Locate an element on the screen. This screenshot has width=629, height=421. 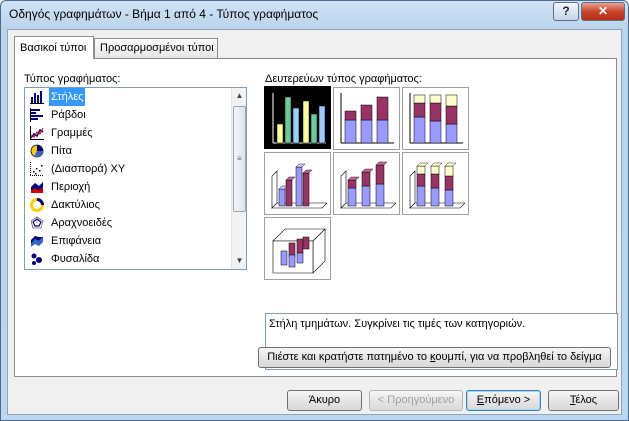
finish-button-label: έλος is located at coordinates (586, 400).